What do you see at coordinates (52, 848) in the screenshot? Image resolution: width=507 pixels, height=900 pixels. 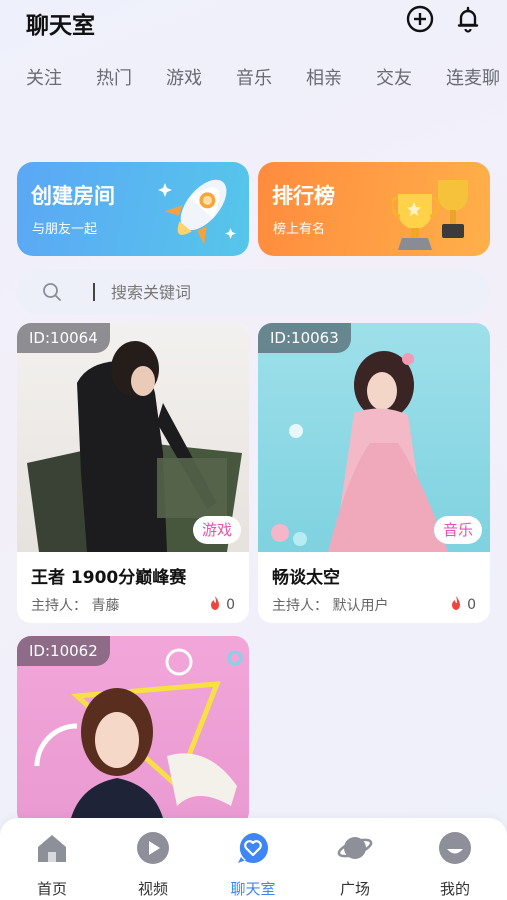 I see `home-icon` at bounding box center [52, 848].